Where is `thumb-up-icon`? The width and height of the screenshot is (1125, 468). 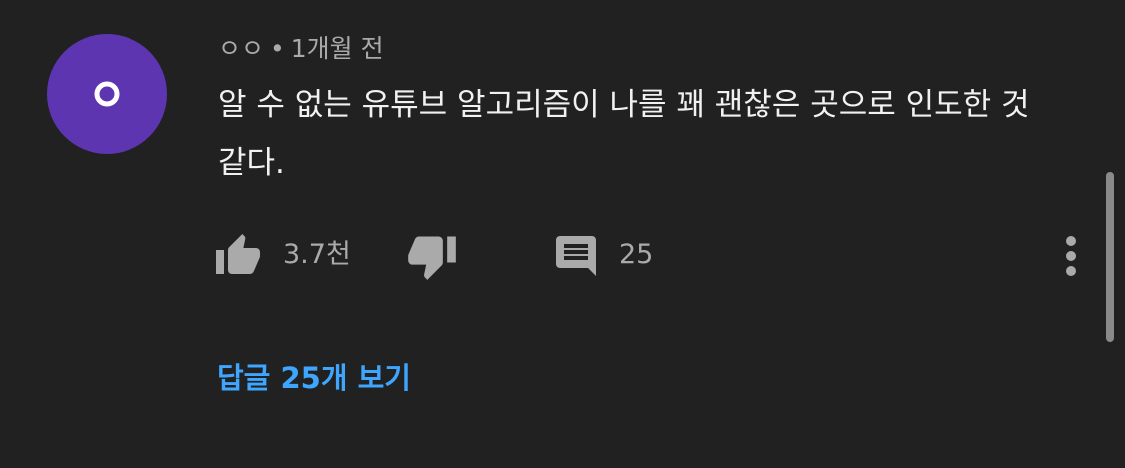 thumb-up-icon is located at coordinates (238, 254).